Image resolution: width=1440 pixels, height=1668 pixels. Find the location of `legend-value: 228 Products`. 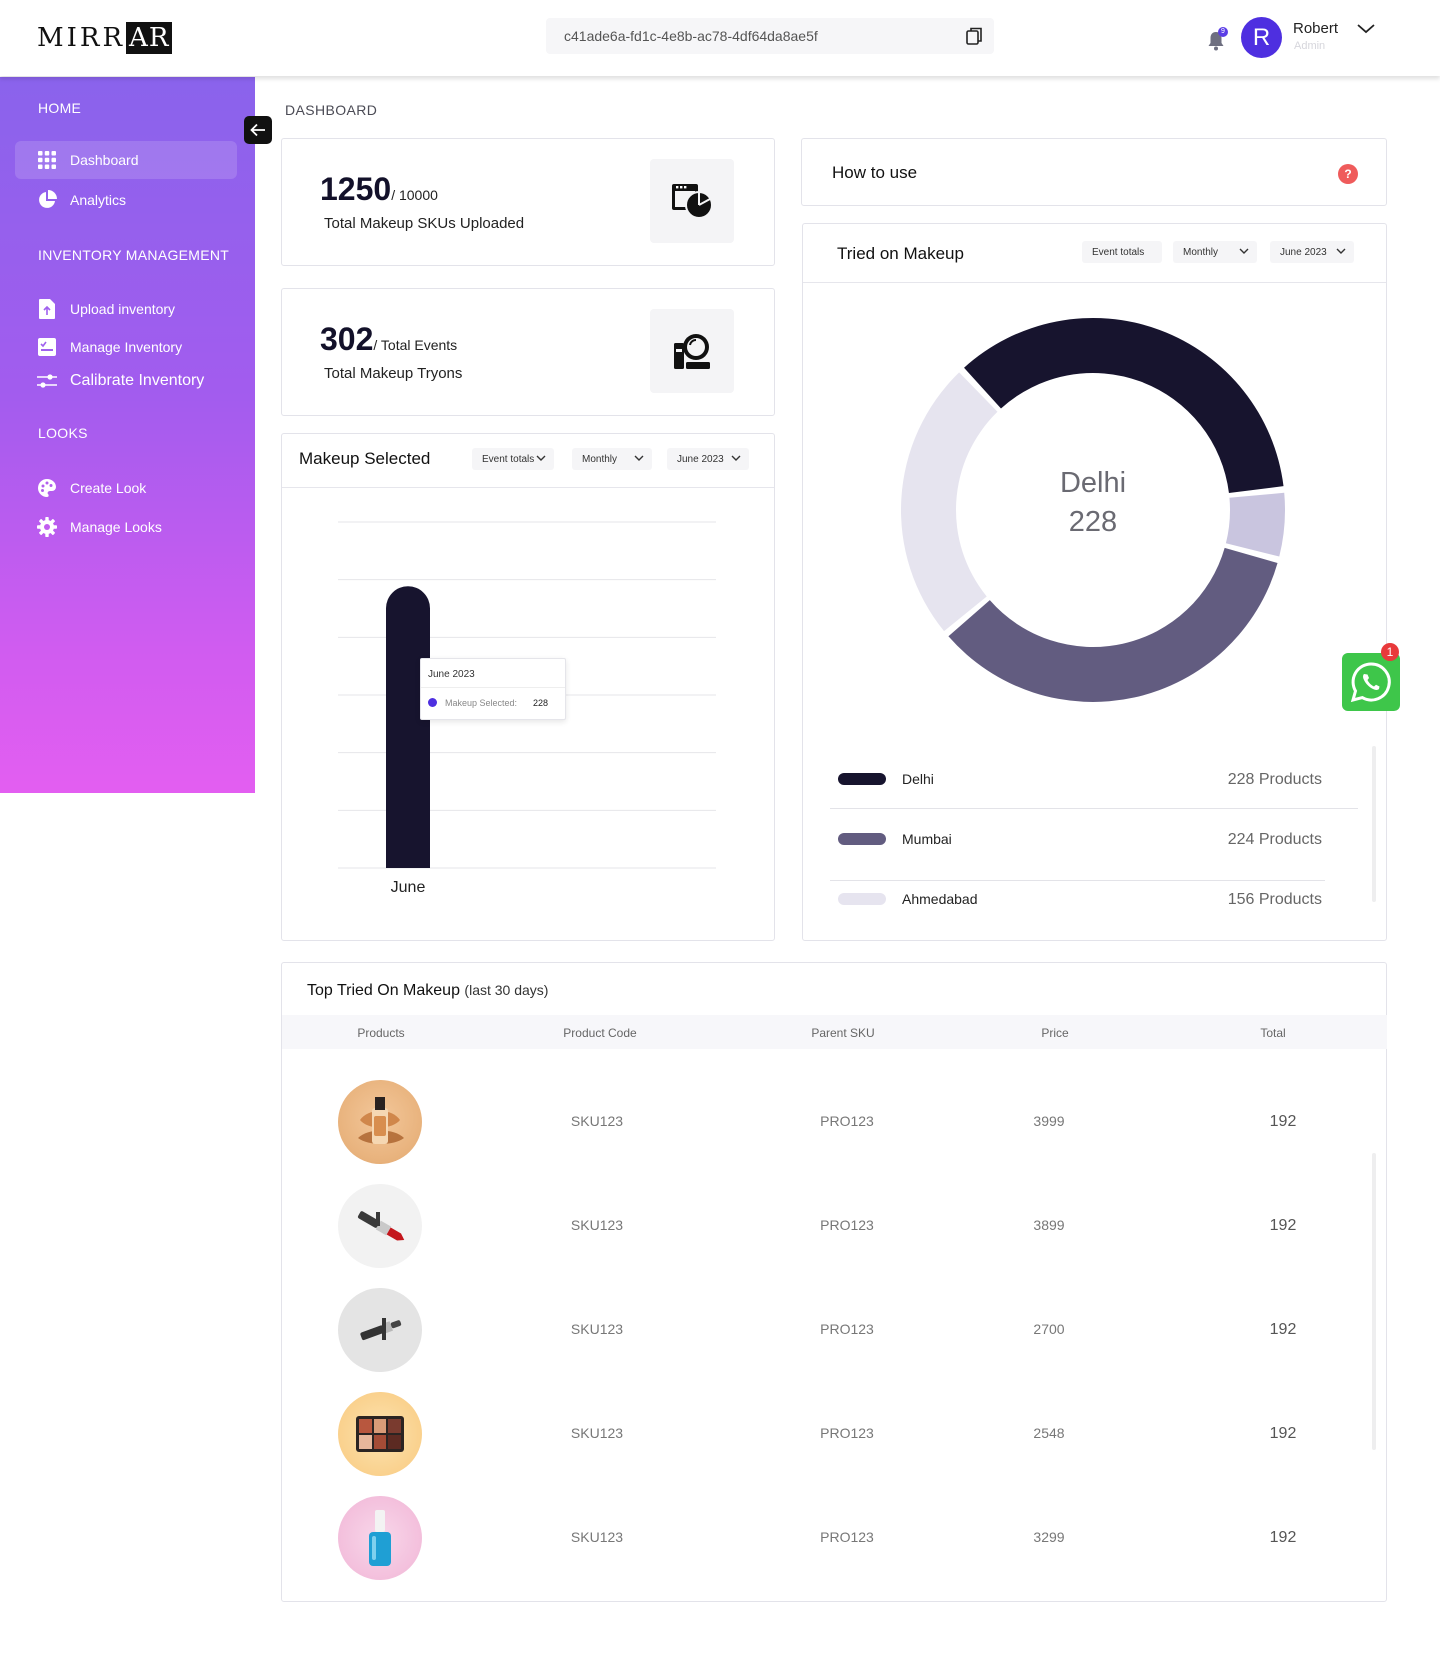

legend-value: 228 Products is located at coordinates (1274, 779).